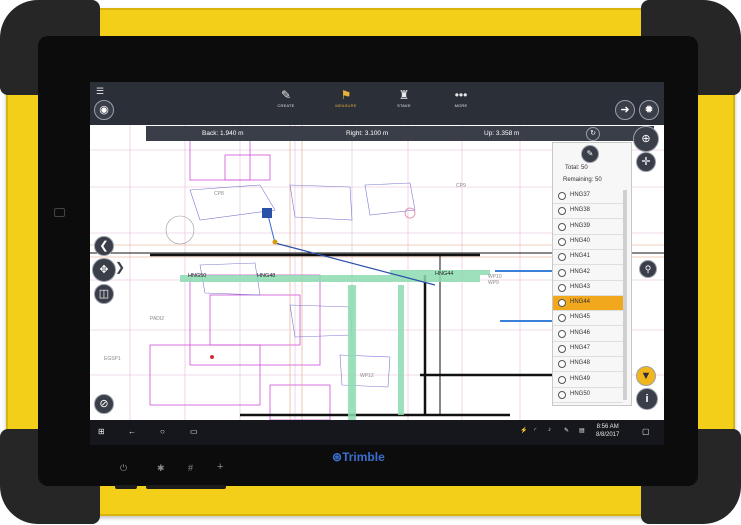 The height and width of the screenshot is (525, 741). I want to click on panel-scrollbar, so click(625, 295).